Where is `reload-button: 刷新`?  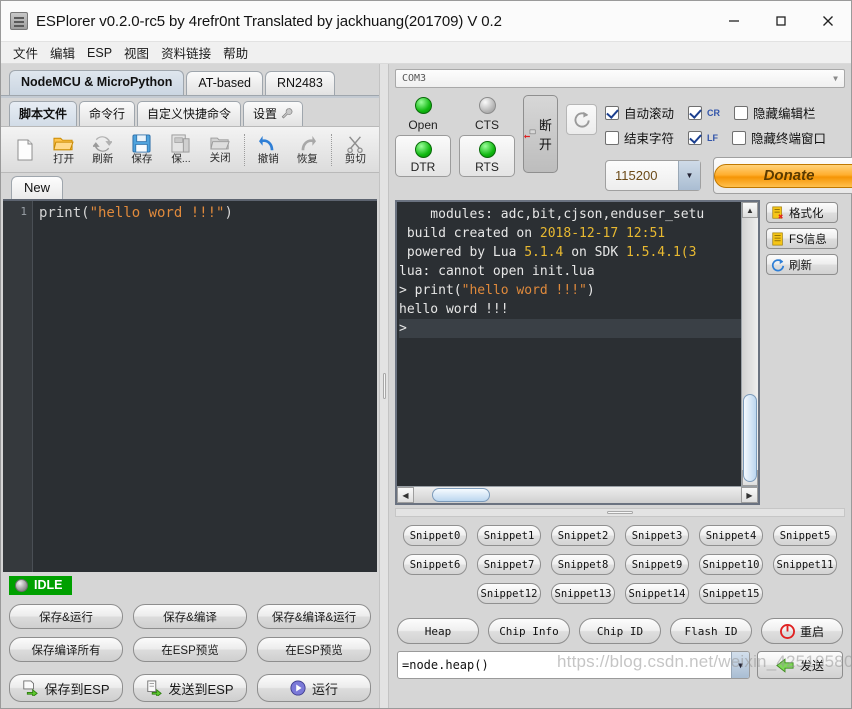
reload-button: 刷新 is located at coordinates (102, 149).